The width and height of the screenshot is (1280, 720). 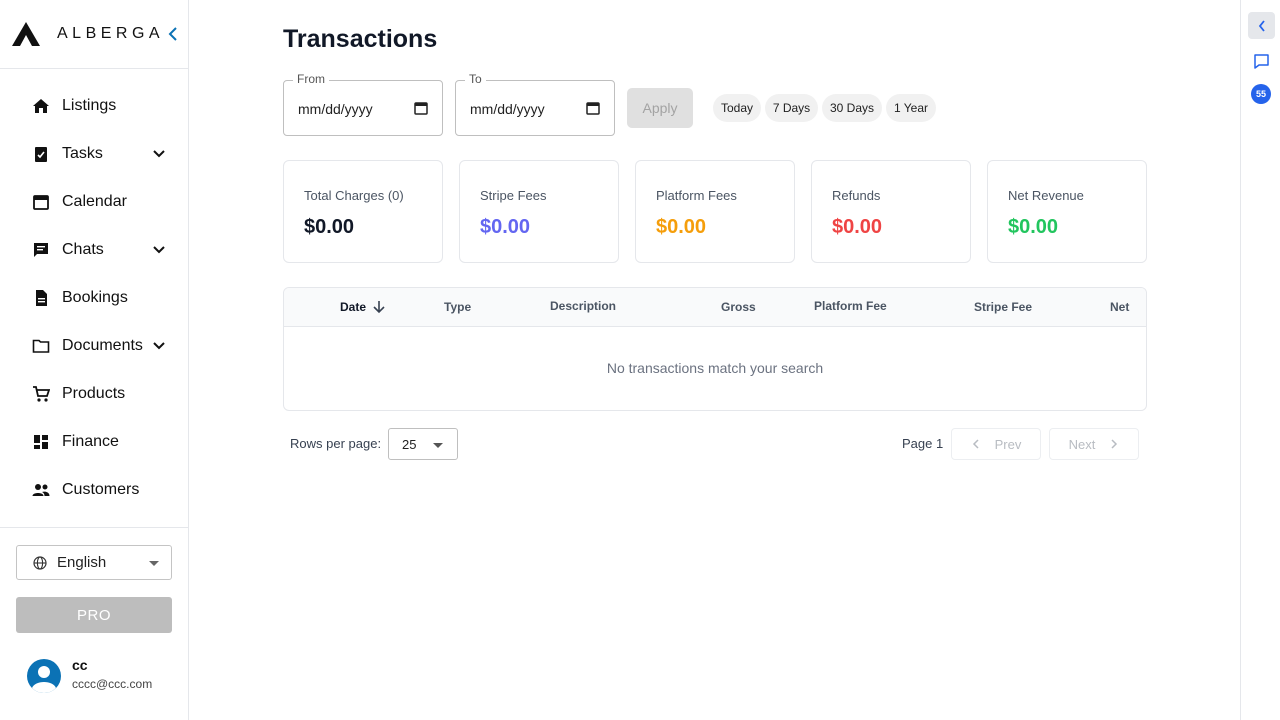 What do you see at coordinates (715, 211) in the screenshot?
I see `summary-card-platform-fees: Platform Fees $0.00` at bounding box center [715, 211].